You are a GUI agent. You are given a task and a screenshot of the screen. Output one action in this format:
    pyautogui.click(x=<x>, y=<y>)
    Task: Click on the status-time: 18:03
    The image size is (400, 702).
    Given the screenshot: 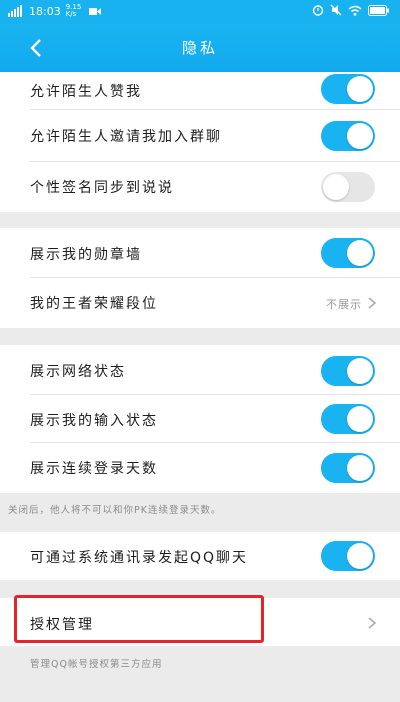 What is the action you would take?
    pyautogui.click(x=45, y=11)
    